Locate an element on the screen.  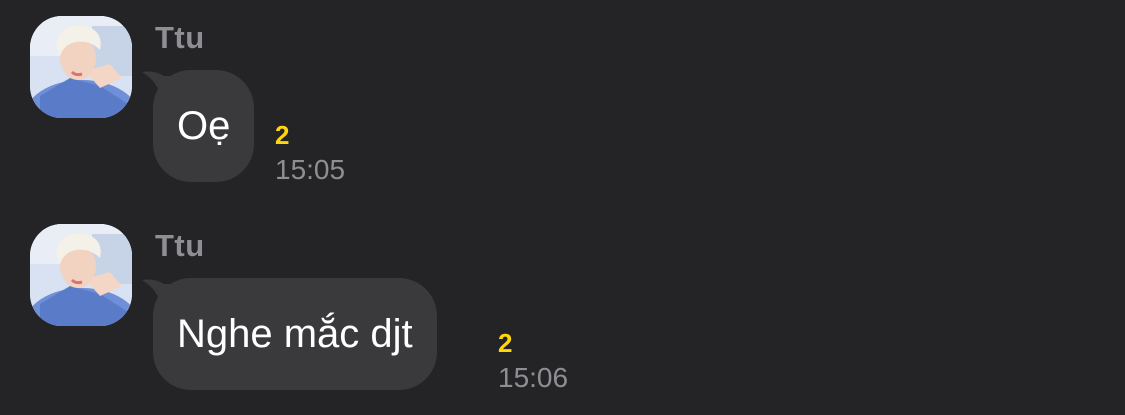
message-text: Oẹ is located at coordinates (204, 125).